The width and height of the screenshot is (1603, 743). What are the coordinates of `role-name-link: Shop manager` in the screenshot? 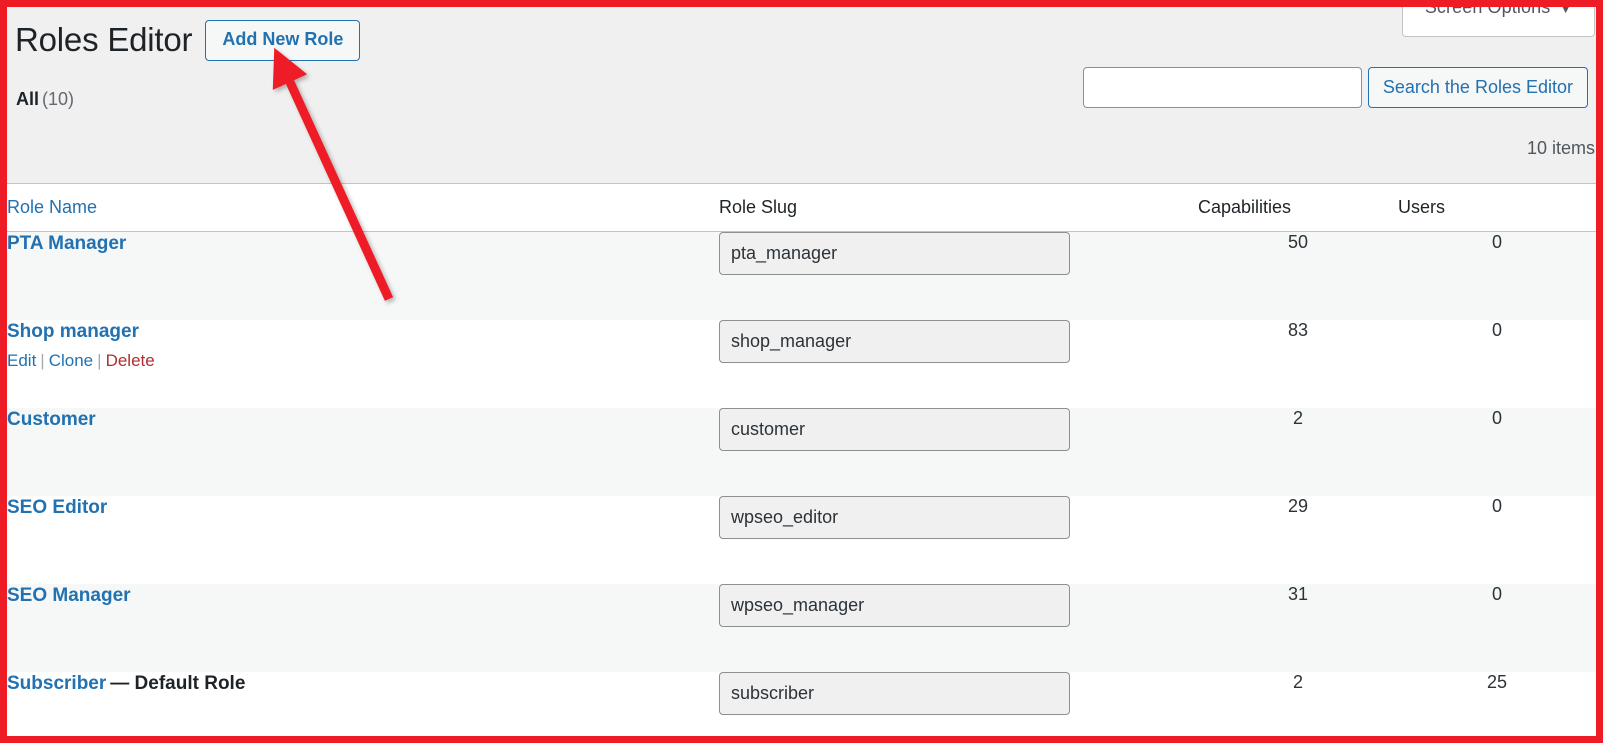 It's located at (73, 331).